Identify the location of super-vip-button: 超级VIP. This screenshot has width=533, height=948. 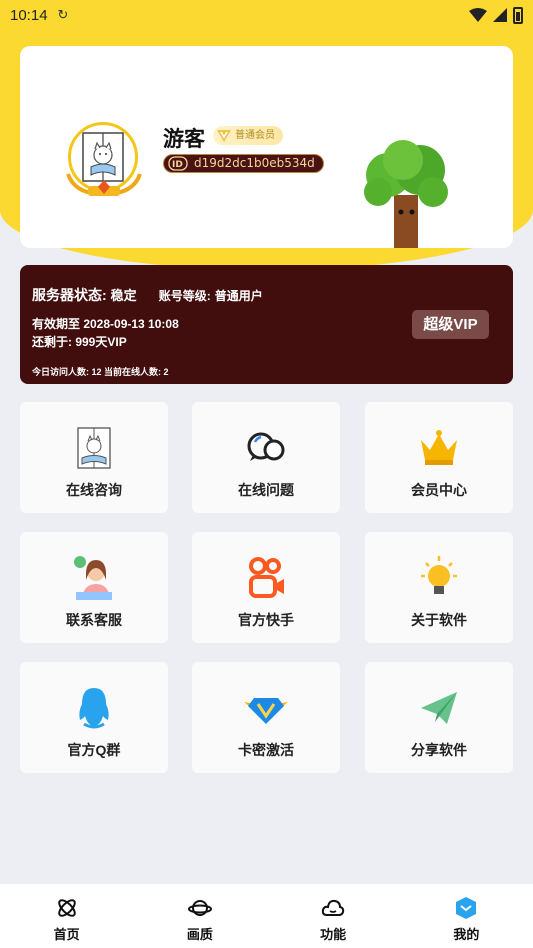
(450, 324).